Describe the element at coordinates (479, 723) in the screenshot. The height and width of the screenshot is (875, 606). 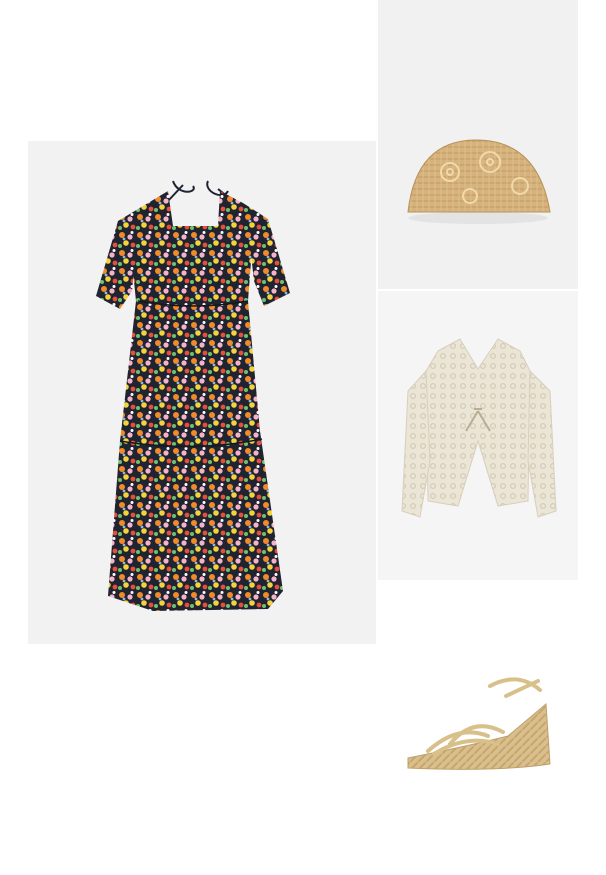
I see `espadrille-wedge-sandal-image` at that location.